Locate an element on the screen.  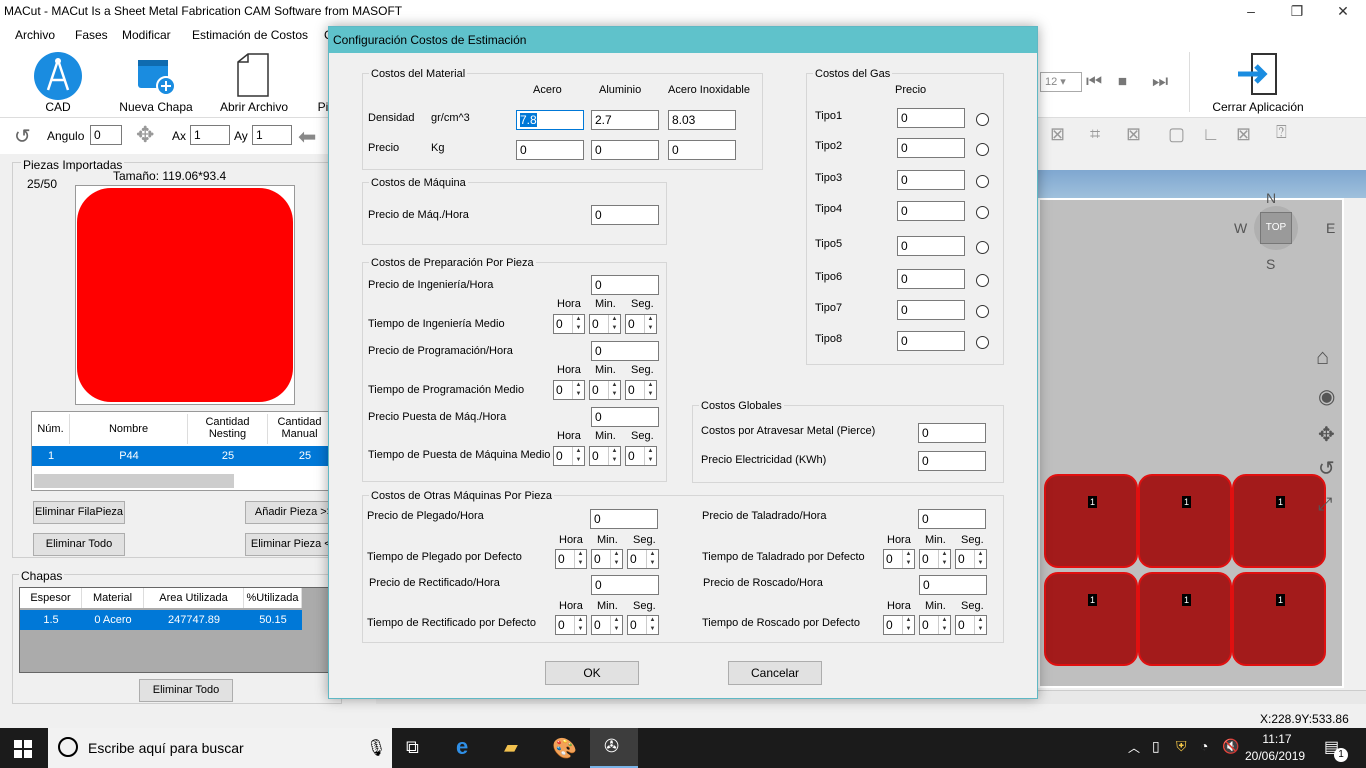
pierce-input: 0 is located at coordinates (952, 433).